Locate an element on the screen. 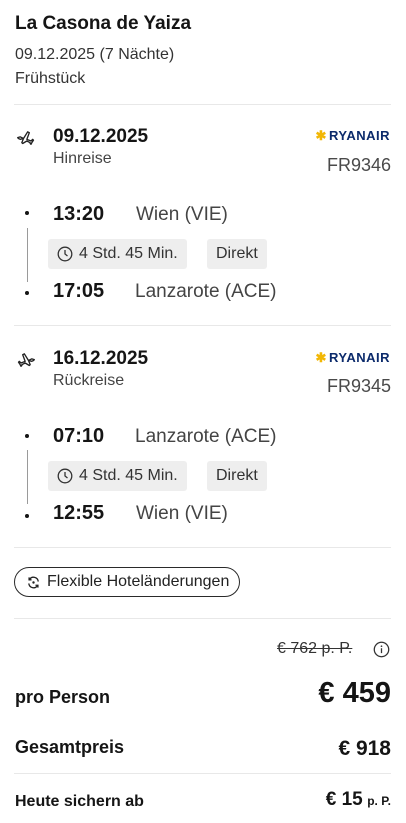 The height and width of the screenshot is (823, 406). return-stops-chip: Direkt is located at coordinates (237, 476).